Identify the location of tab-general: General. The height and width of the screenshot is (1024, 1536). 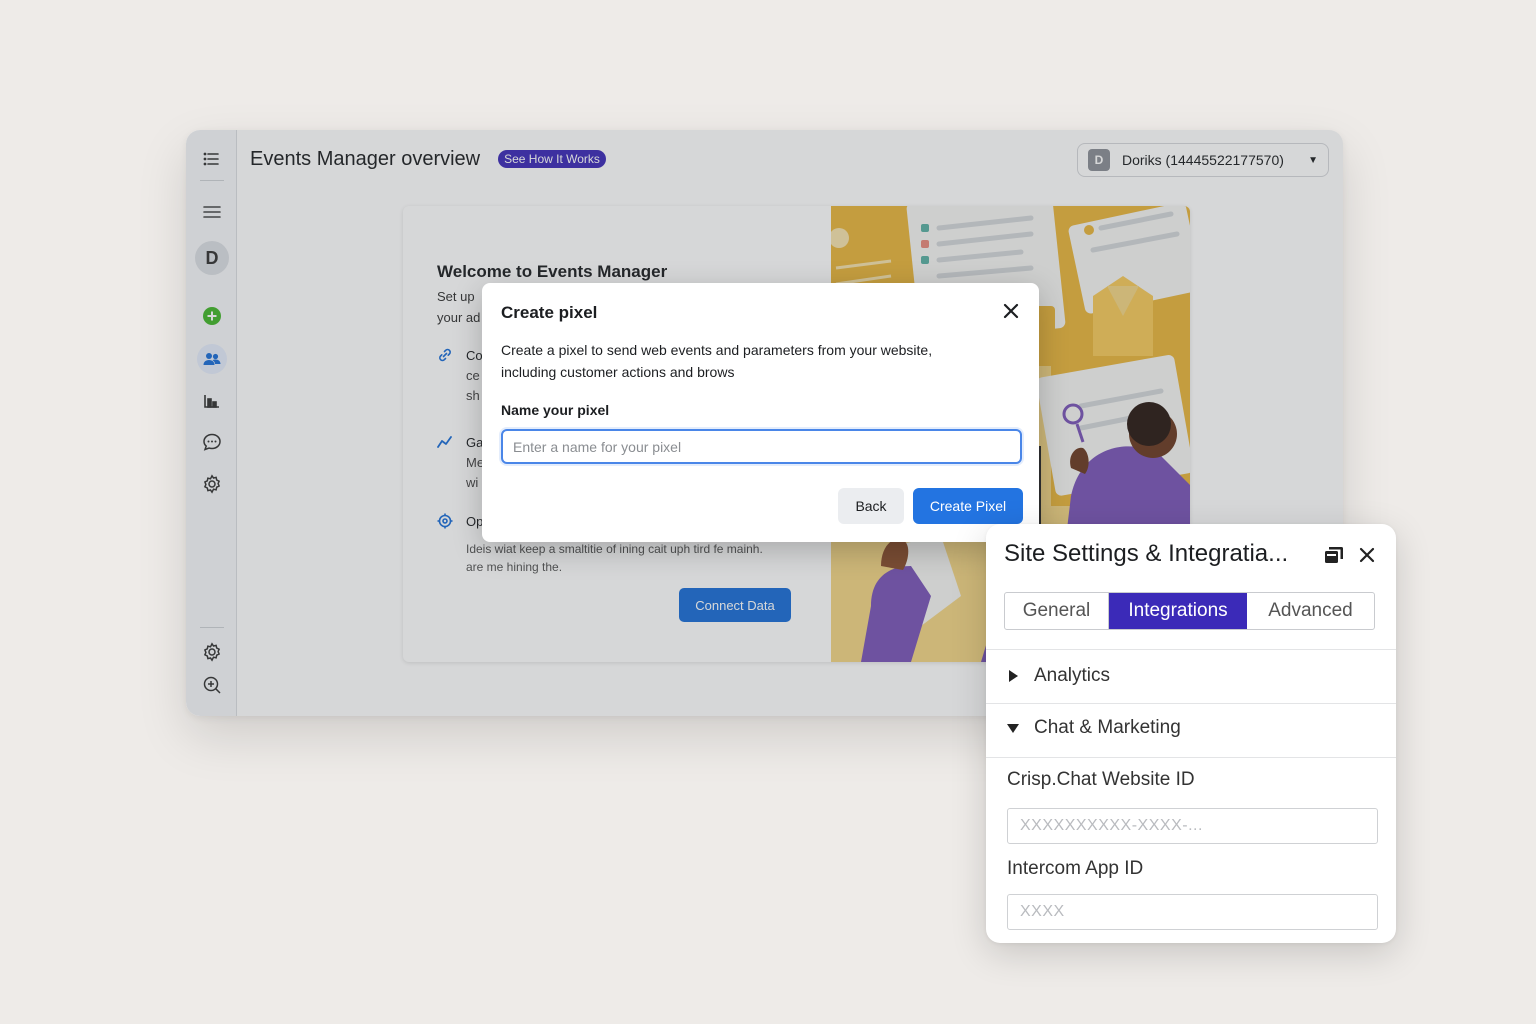
(1057, 611).